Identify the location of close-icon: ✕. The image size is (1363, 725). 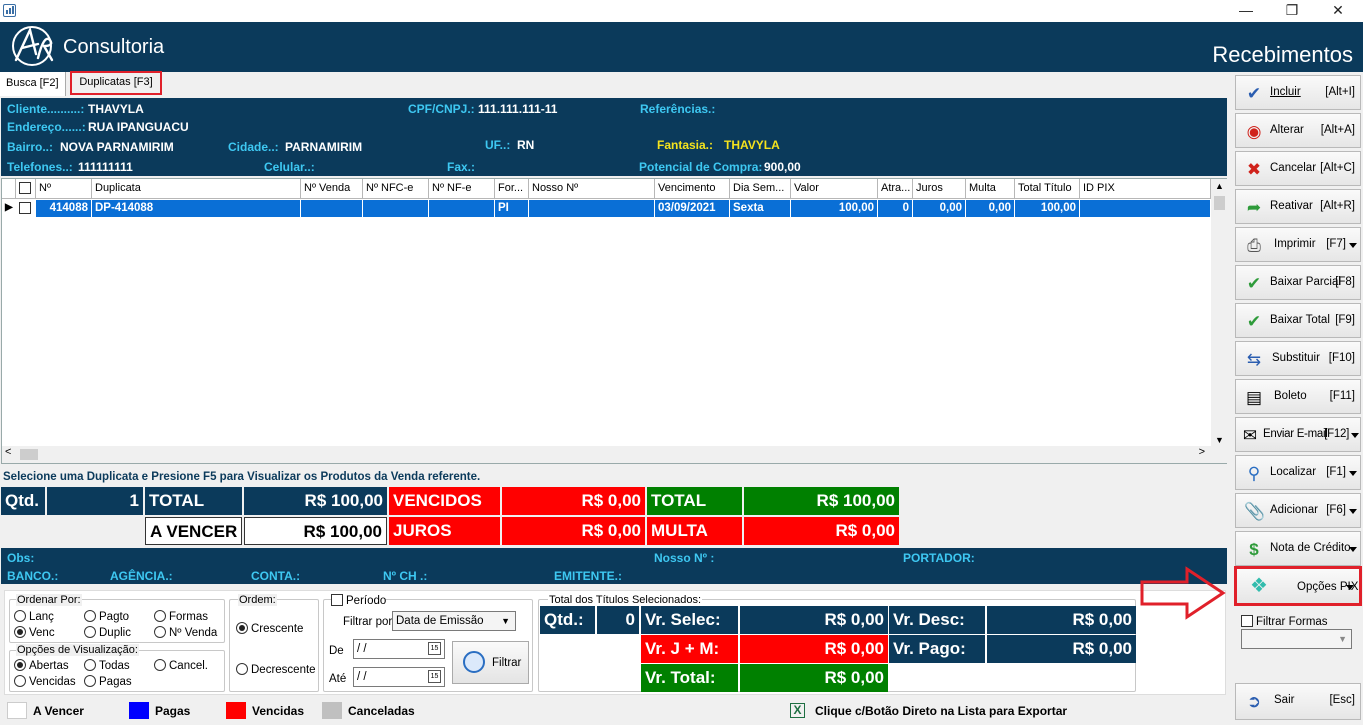
(1338, 11).